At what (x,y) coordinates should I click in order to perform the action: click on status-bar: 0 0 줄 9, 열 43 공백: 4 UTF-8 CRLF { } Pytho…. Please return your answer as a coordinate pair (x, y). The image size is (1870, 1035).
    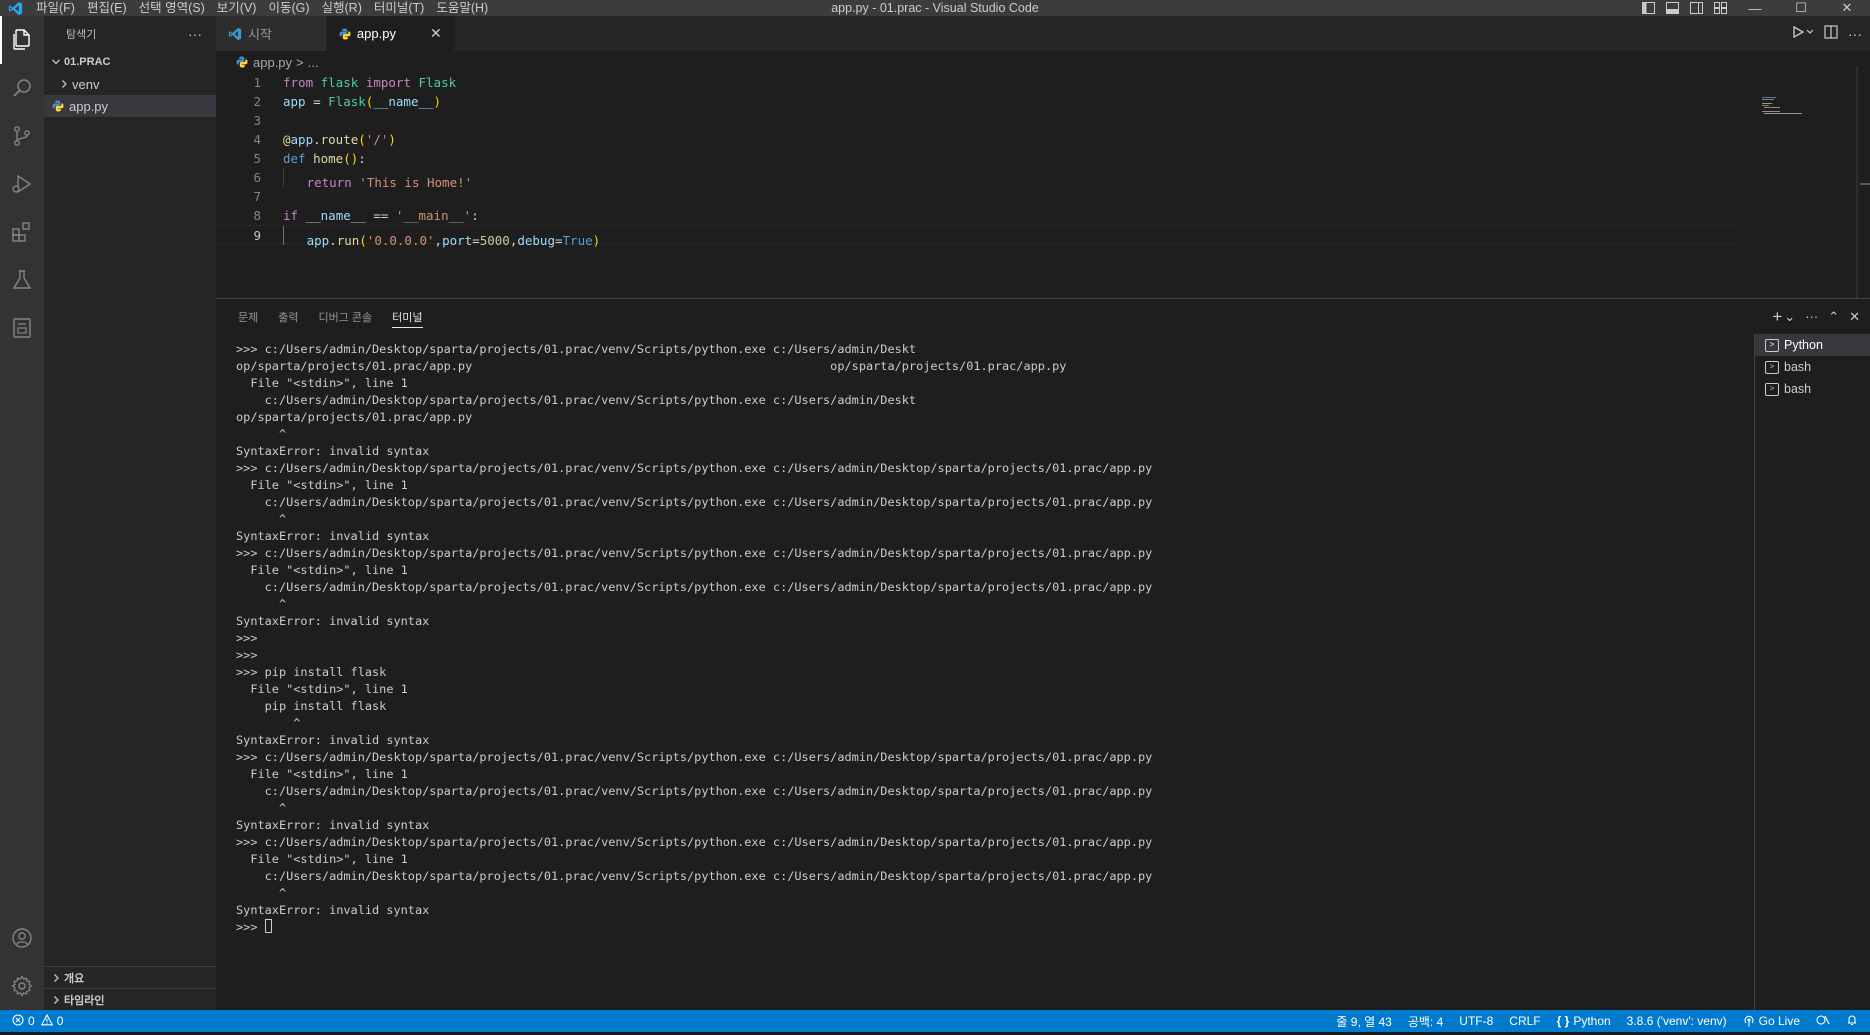
    Looking at the image, I should click on (935, 1021).